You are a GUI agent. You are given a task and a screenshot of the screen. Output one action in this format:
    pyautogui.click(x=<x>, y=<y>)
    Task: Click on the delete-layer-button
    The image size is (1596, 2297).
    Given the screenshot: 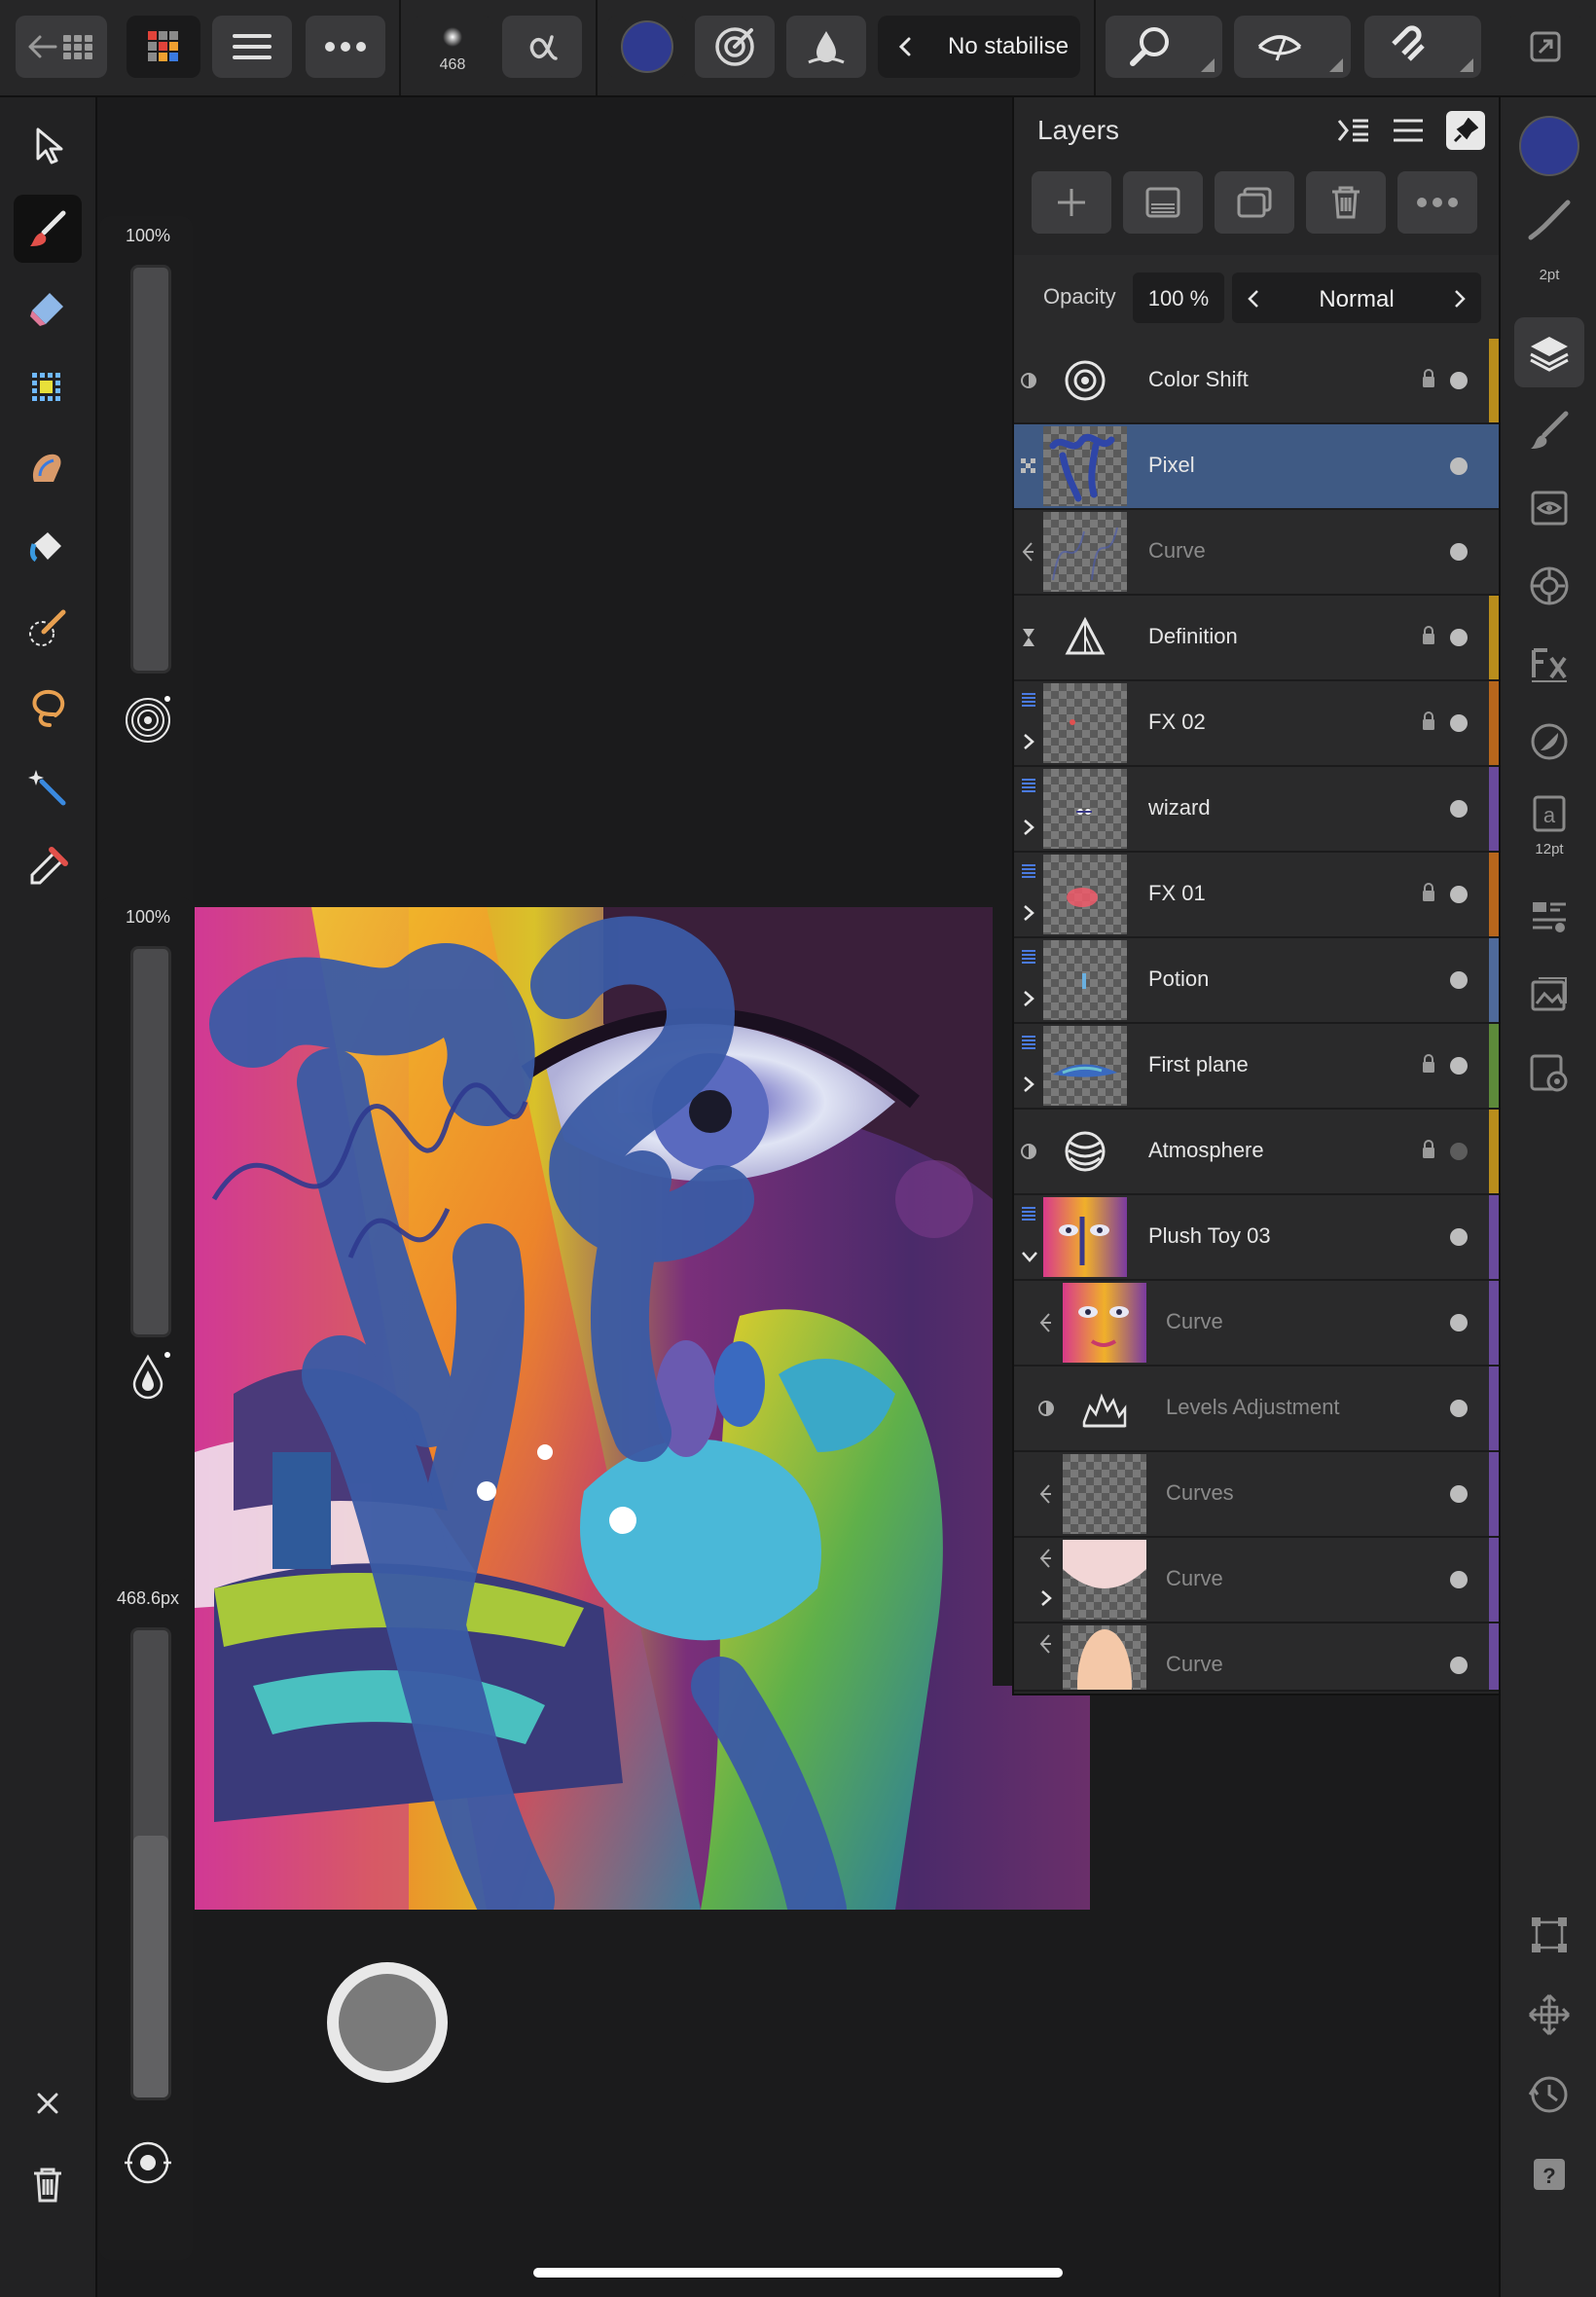 What is the action you would take?
    pyautogui.click(x=1346, y=202)
    